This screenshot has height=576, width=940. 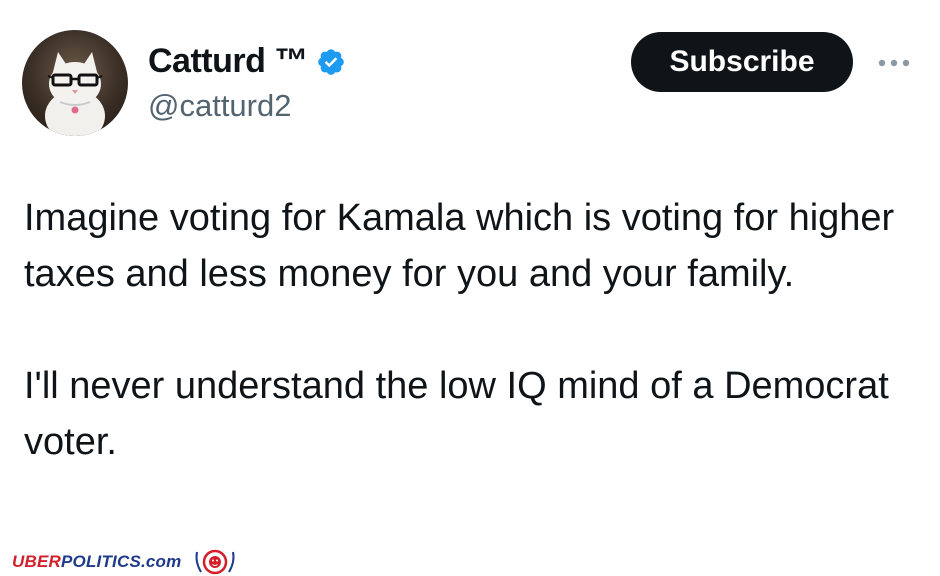 What do you see at coordinates (742, 62) in the screenshot?
I see `subscribe-button: Subscribe` at bounding box center [742, 62].